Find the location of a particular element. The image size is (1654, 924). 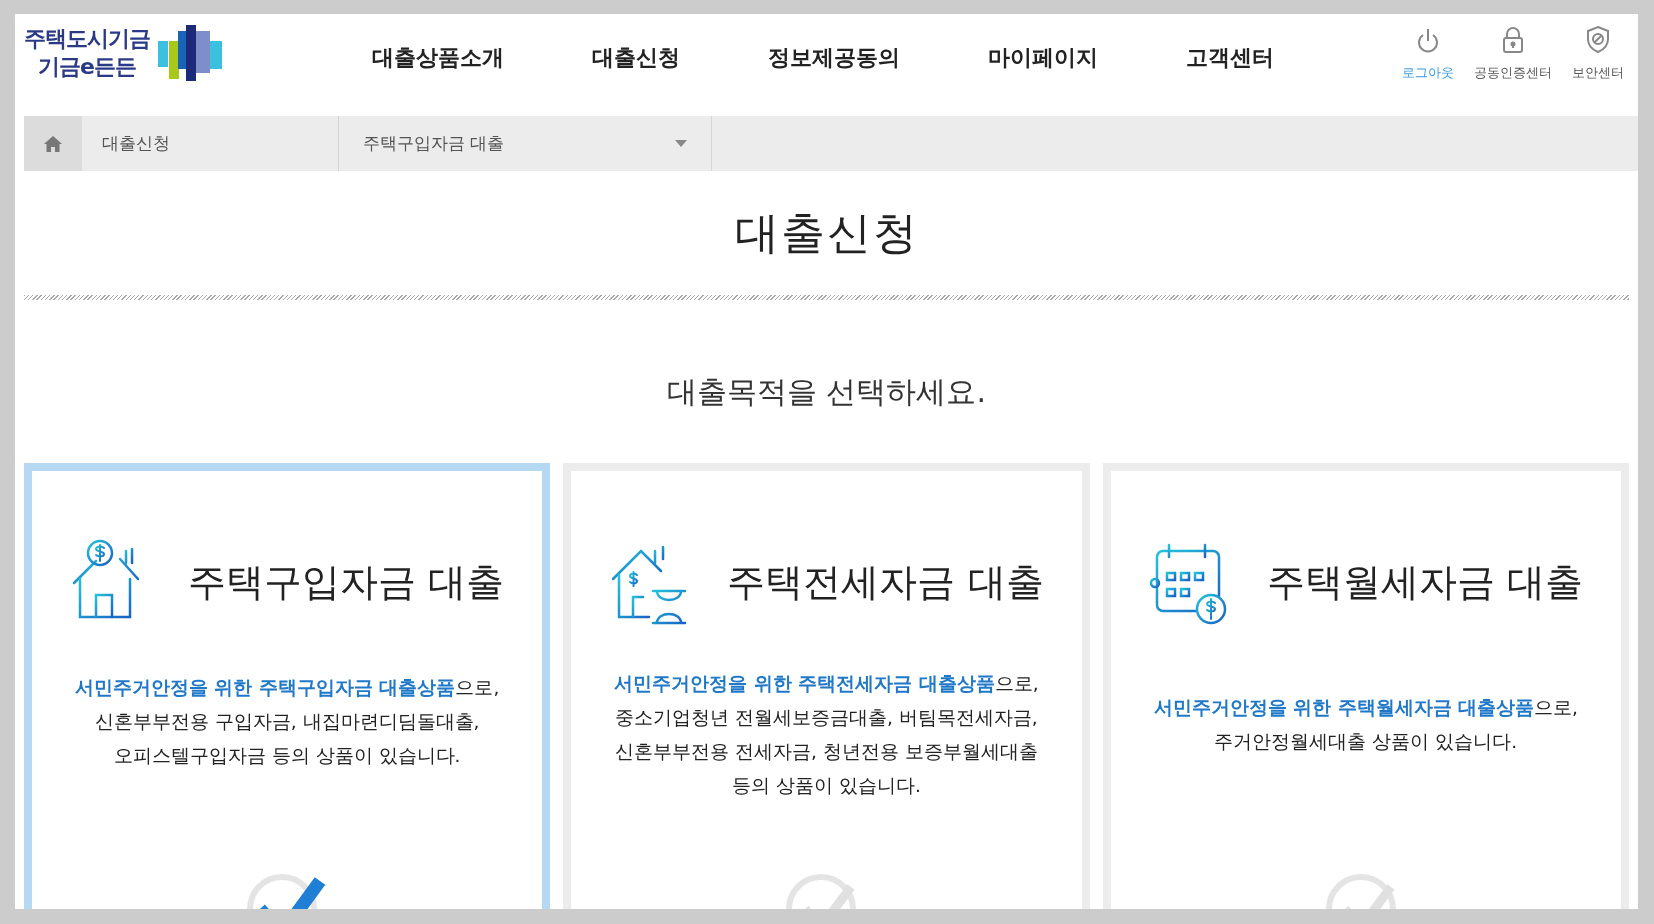

logo: 주택도시기금 기금e든든 is located at coordinates (123, 53).